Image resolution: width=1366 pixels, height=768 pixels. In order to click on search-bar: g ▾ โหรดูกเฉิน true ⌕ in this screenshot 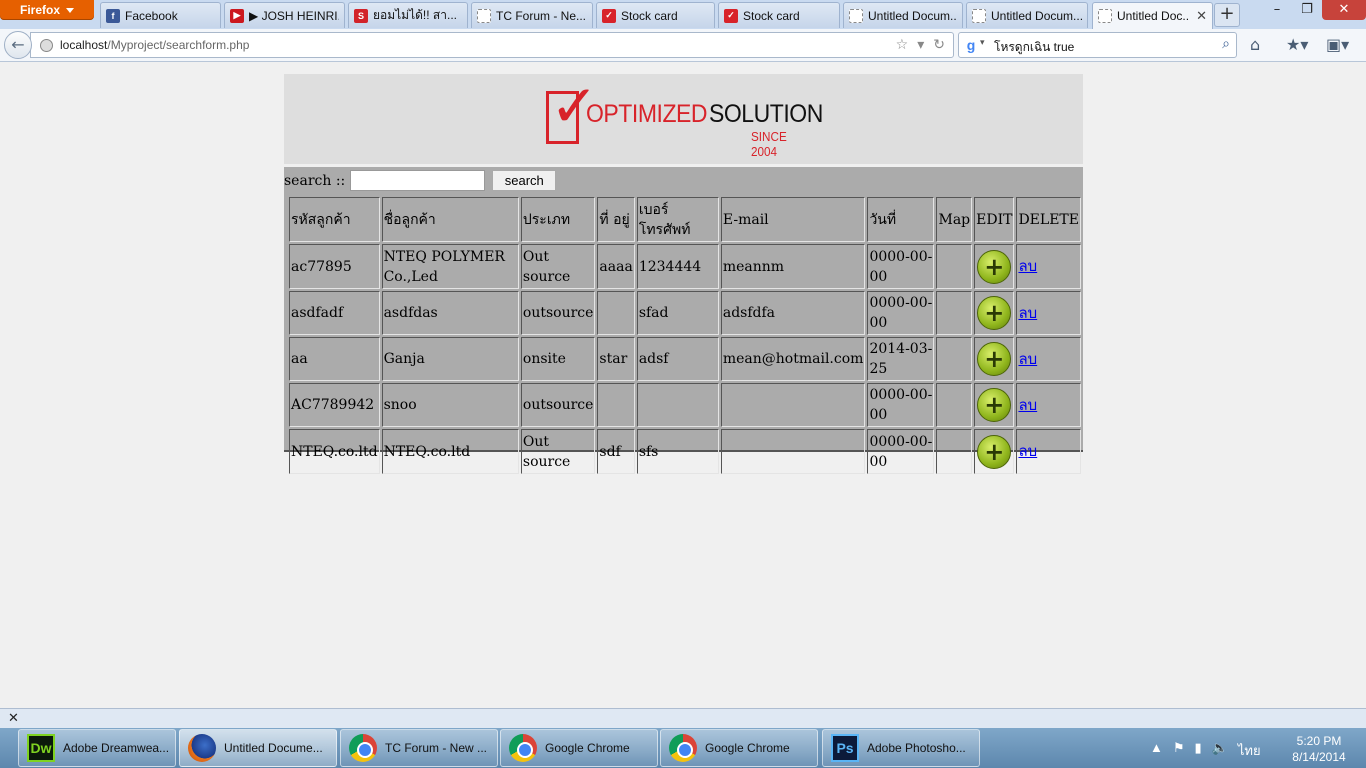, I will do `click(1097, 45)`.